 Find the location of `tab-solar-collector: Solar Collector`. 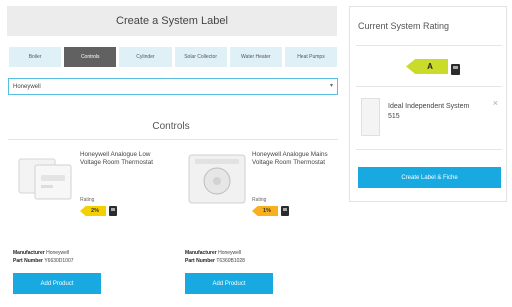

tab-solar-collector: Solar Collector is located at coordinates (200, 57).